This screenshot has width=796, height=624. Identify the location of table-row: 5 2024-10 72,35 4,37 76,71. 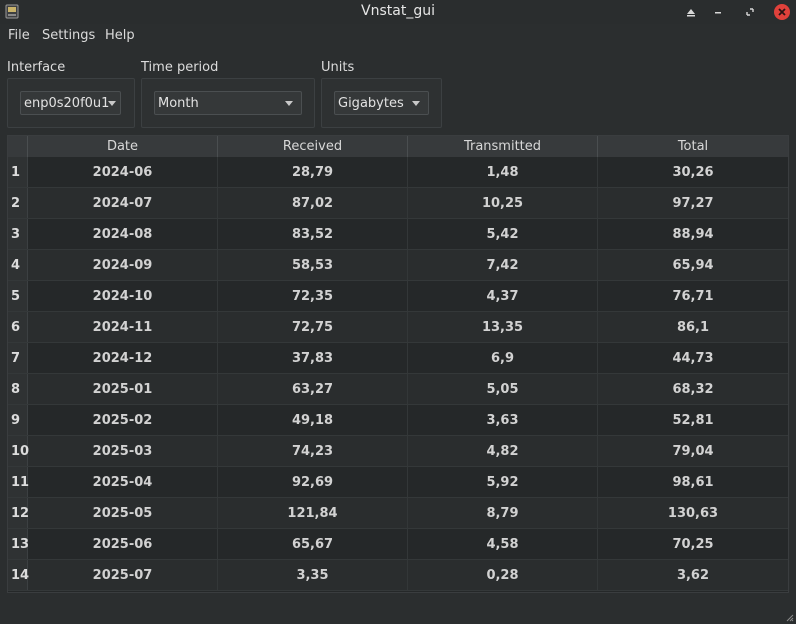
(398, 296).